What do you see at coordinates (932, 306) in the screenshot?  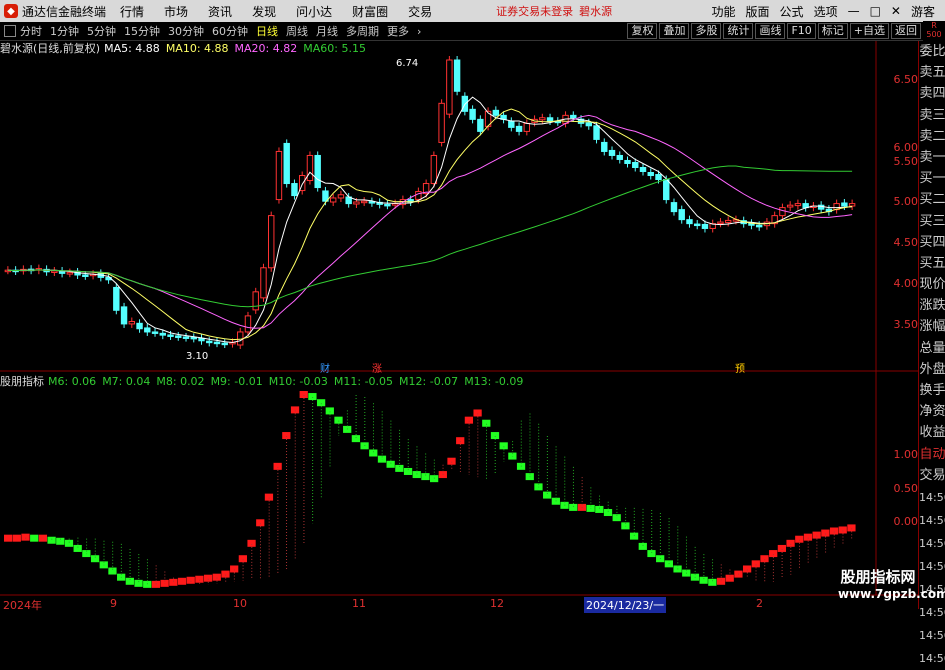 I see `side-item: 涨跌` at bounding box center [932, 306].